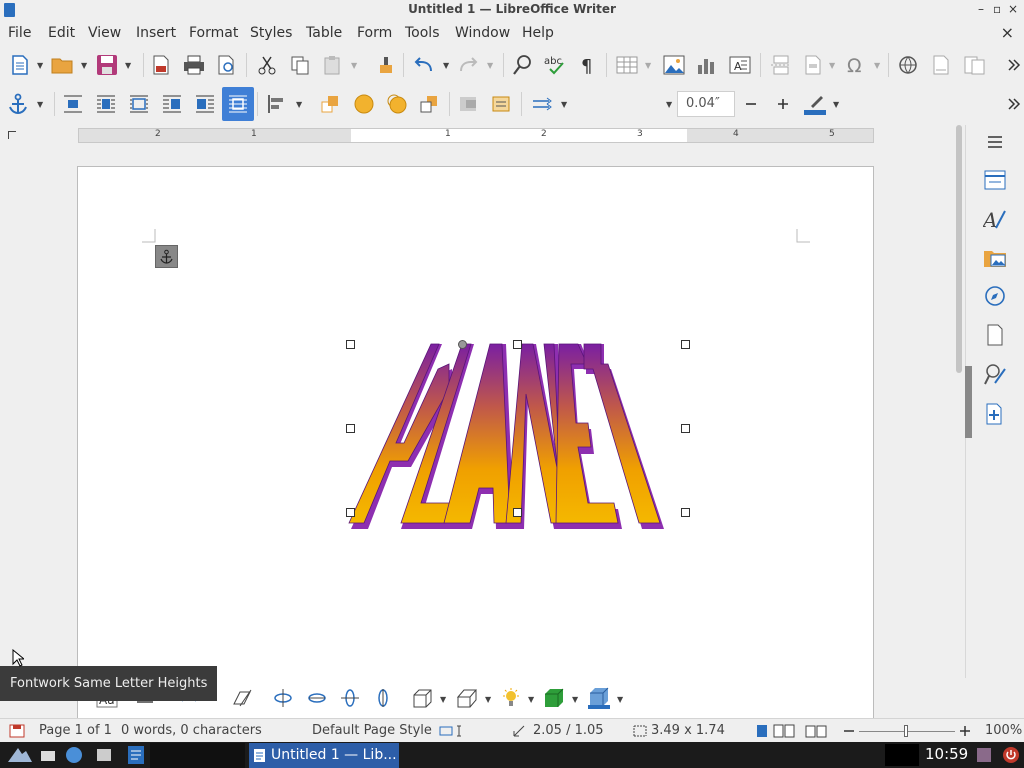  I want to click on tilt-up-icon, so click(317, 698).